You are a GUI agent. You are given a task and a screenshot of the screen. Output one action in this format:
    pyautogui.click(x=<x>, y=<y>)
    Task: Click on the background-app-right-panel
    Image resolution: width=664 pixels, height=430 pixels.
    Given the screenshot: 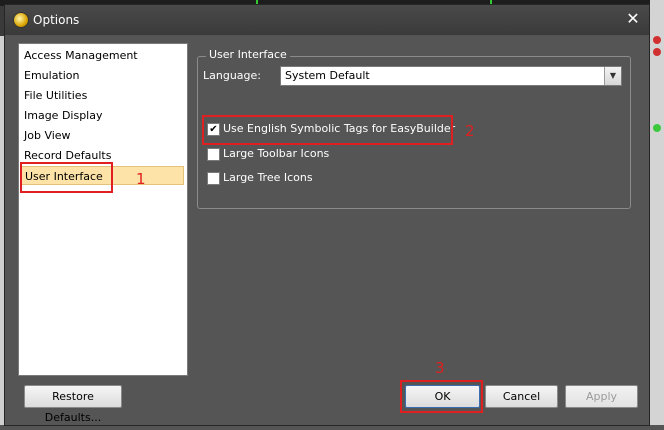 What is the action you would take?
    pyautogui.click(x=657, y=215)
    